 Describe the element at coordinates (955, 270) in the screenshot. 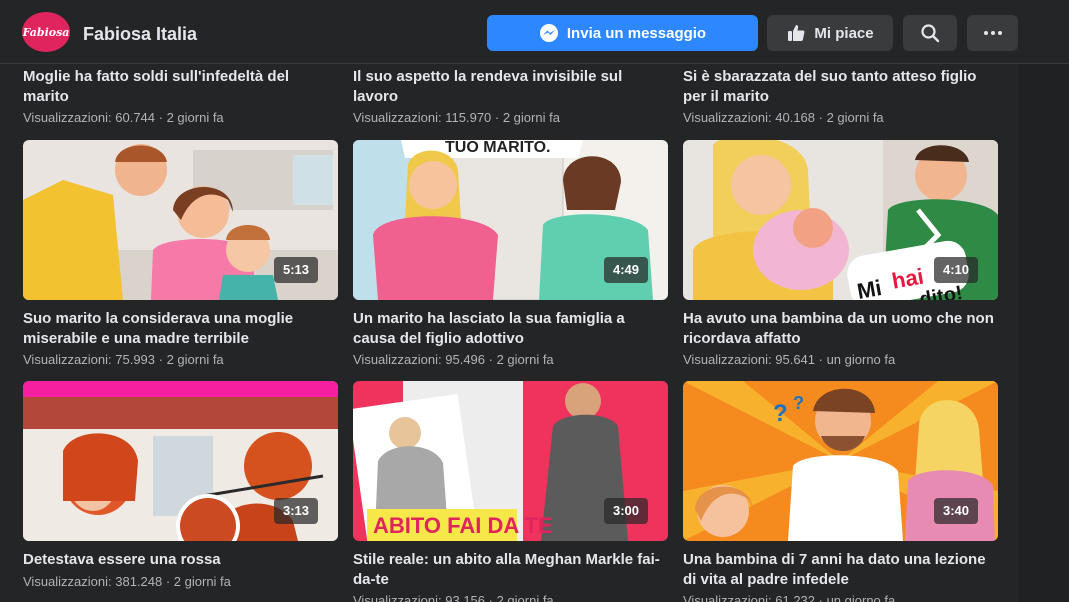

I see `video-duration: 4:10` at that location.